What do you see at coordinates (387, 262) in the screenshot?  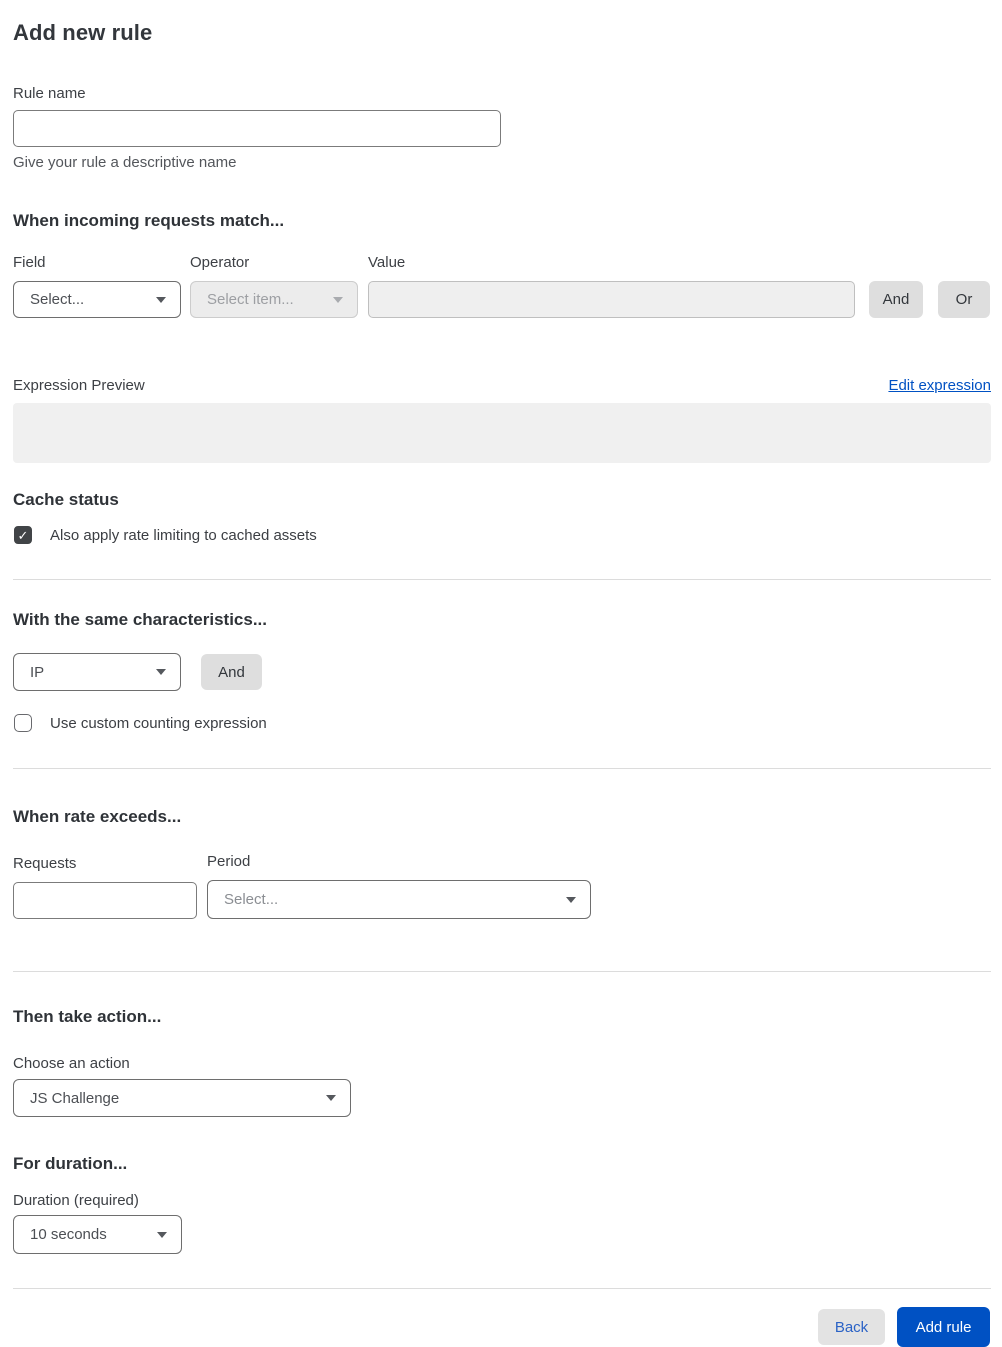 I see `value-label: Value` at bounding box center [387, 262].